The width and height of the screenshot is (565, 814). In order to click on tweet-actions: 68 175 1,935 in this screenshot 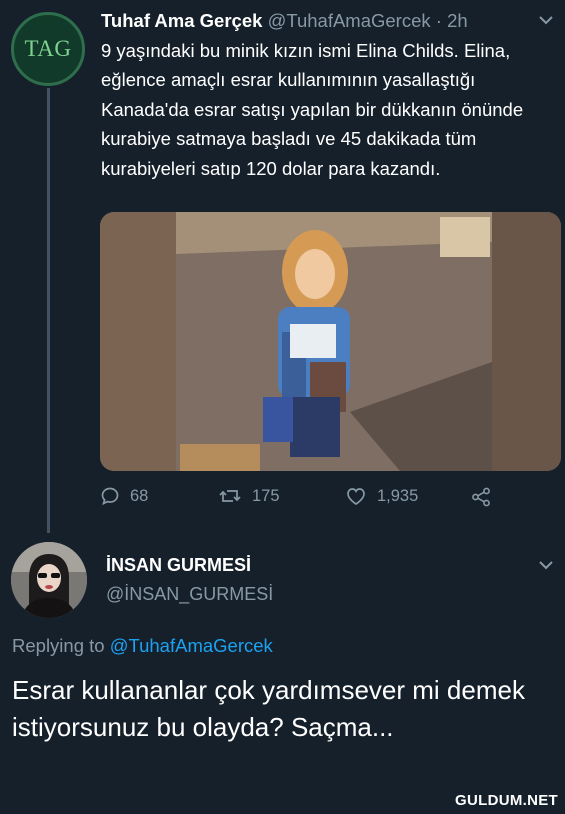, I will do `click(300, 499)`.